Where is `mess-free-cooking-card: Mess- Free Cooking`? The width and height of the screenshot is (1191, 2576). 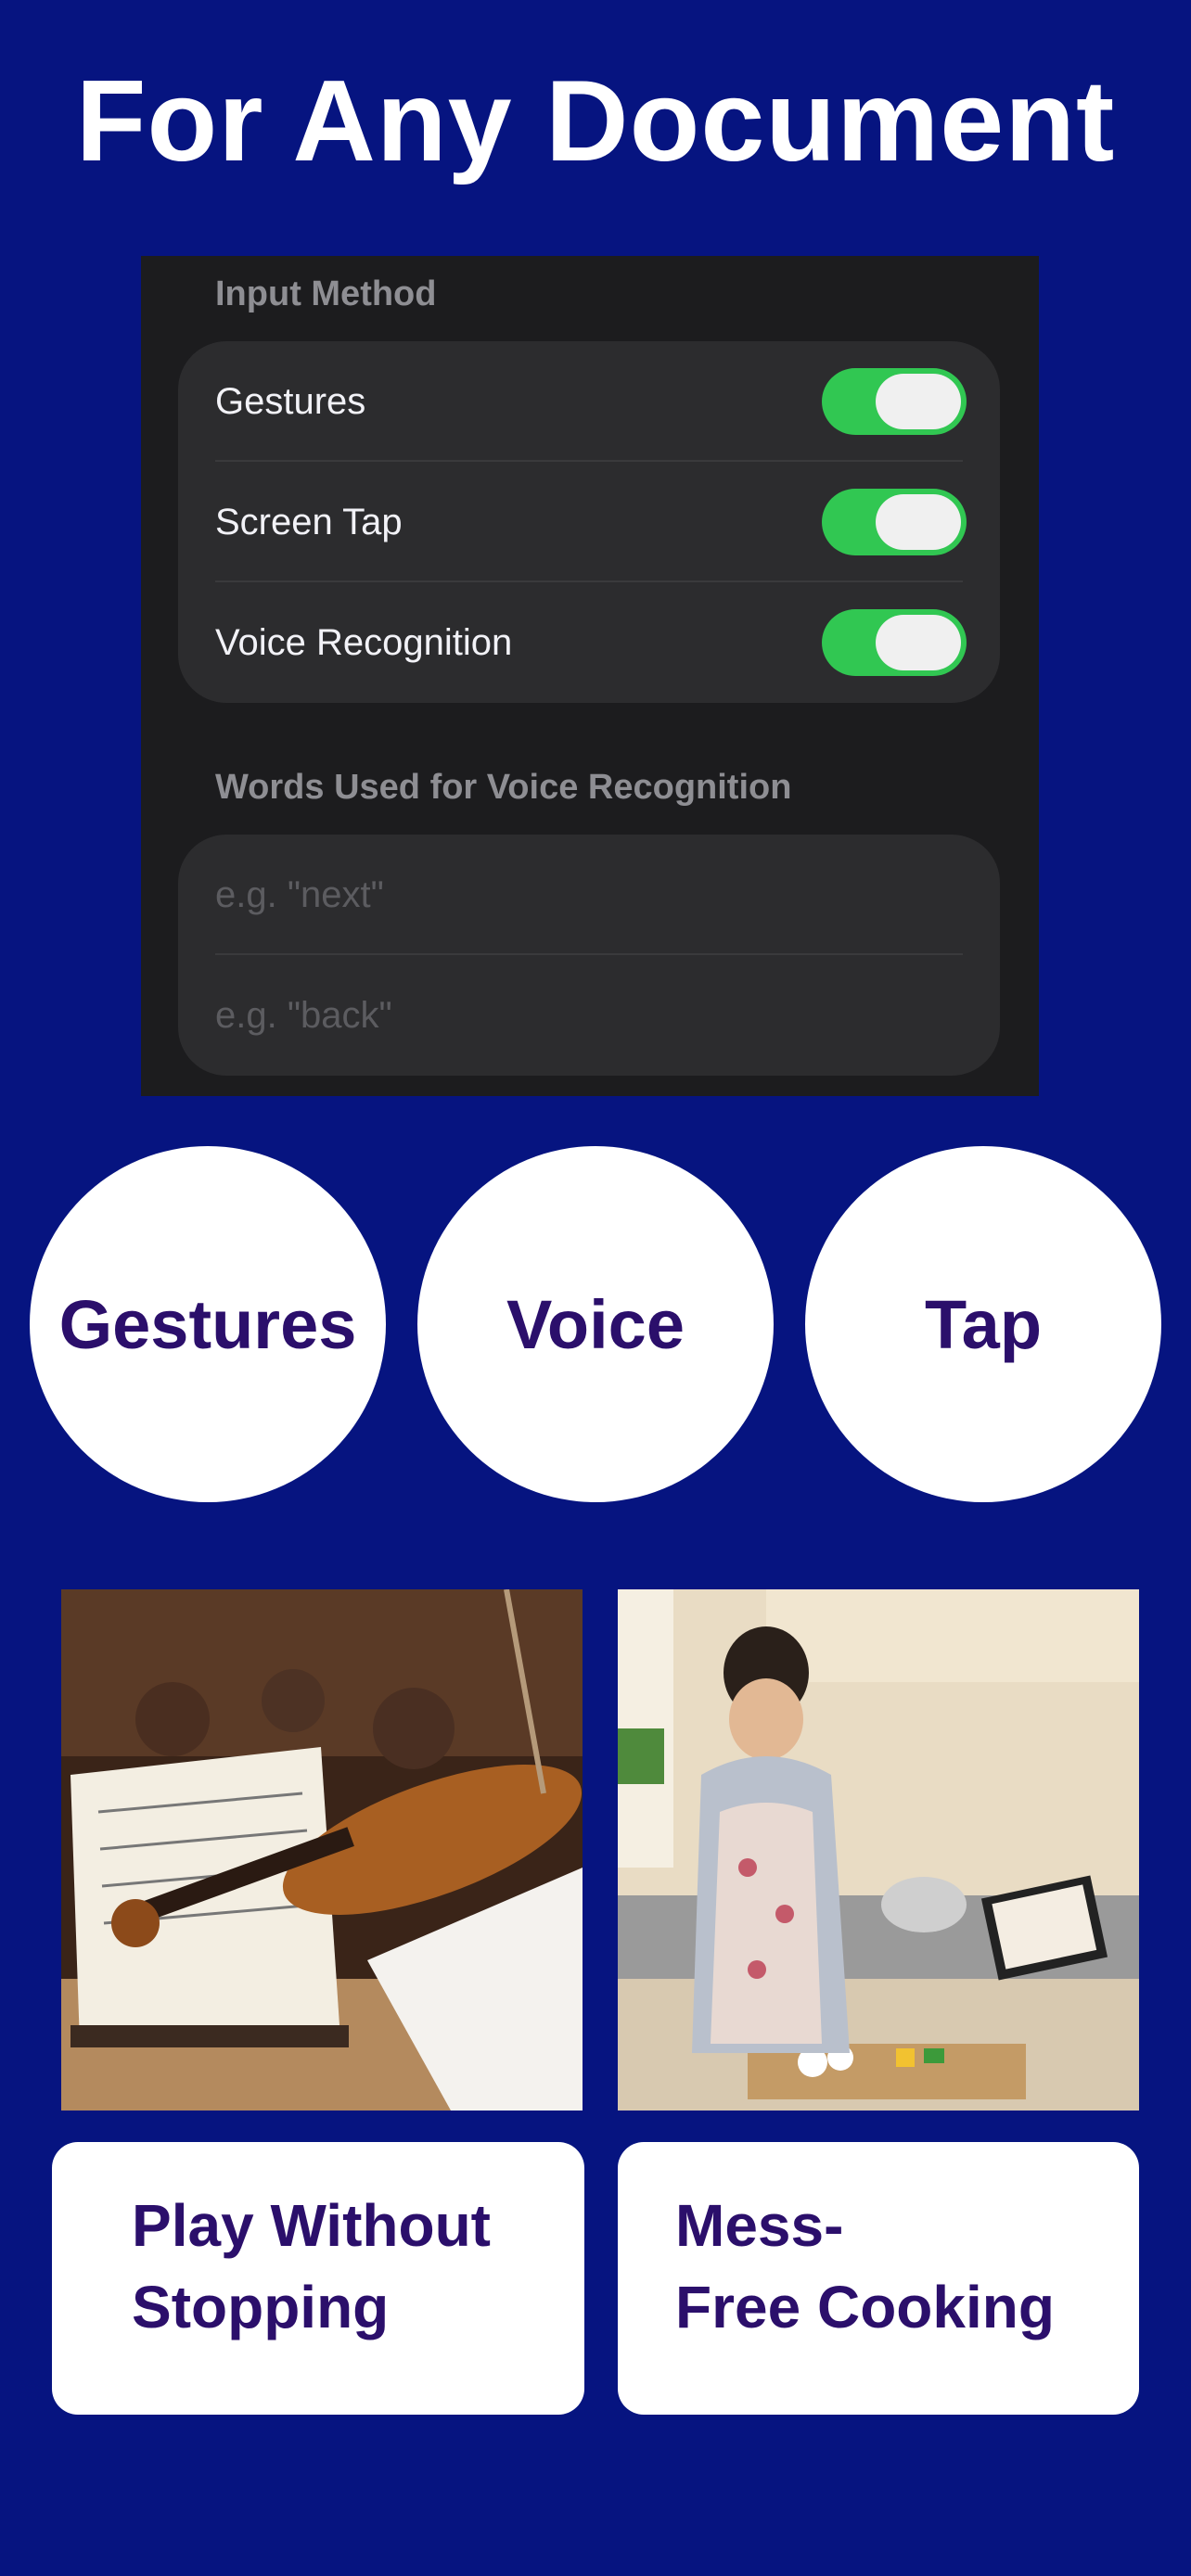
mess-free-cooking-card: Mess- Free Cooking is located at coordinates (879, 2278).